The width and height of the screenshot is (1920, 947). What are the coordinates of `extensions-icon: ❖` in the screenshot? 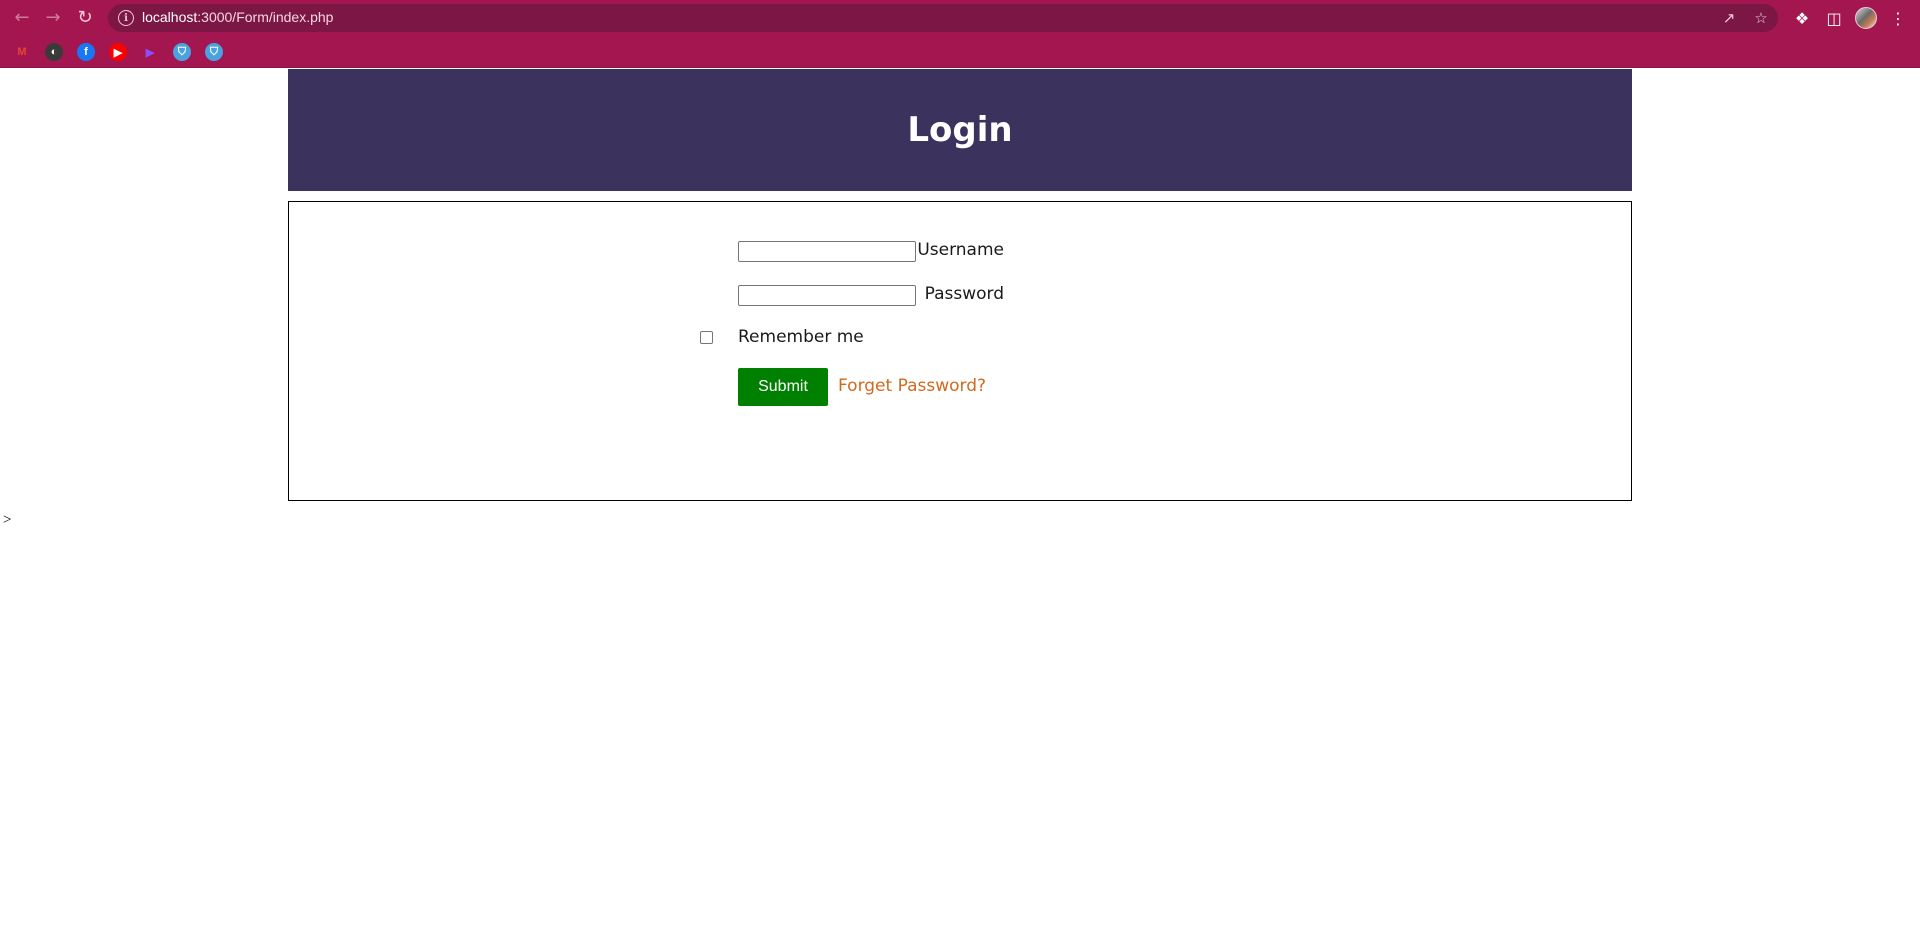 It's located at (1802, 18).